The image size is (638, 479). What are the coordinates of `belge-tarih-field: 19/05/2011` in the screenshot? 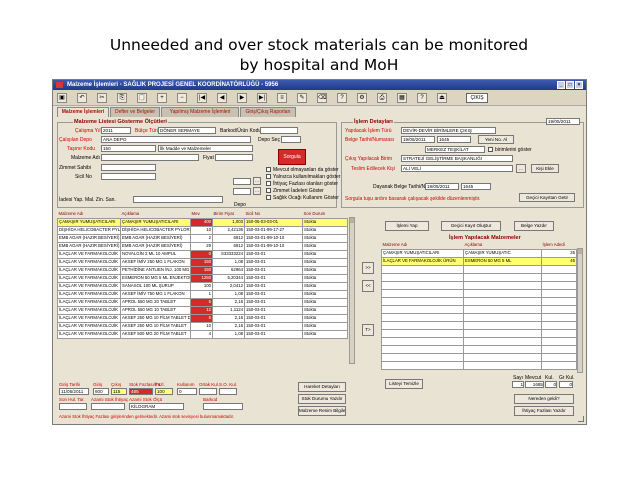 It's located at (418, 139).